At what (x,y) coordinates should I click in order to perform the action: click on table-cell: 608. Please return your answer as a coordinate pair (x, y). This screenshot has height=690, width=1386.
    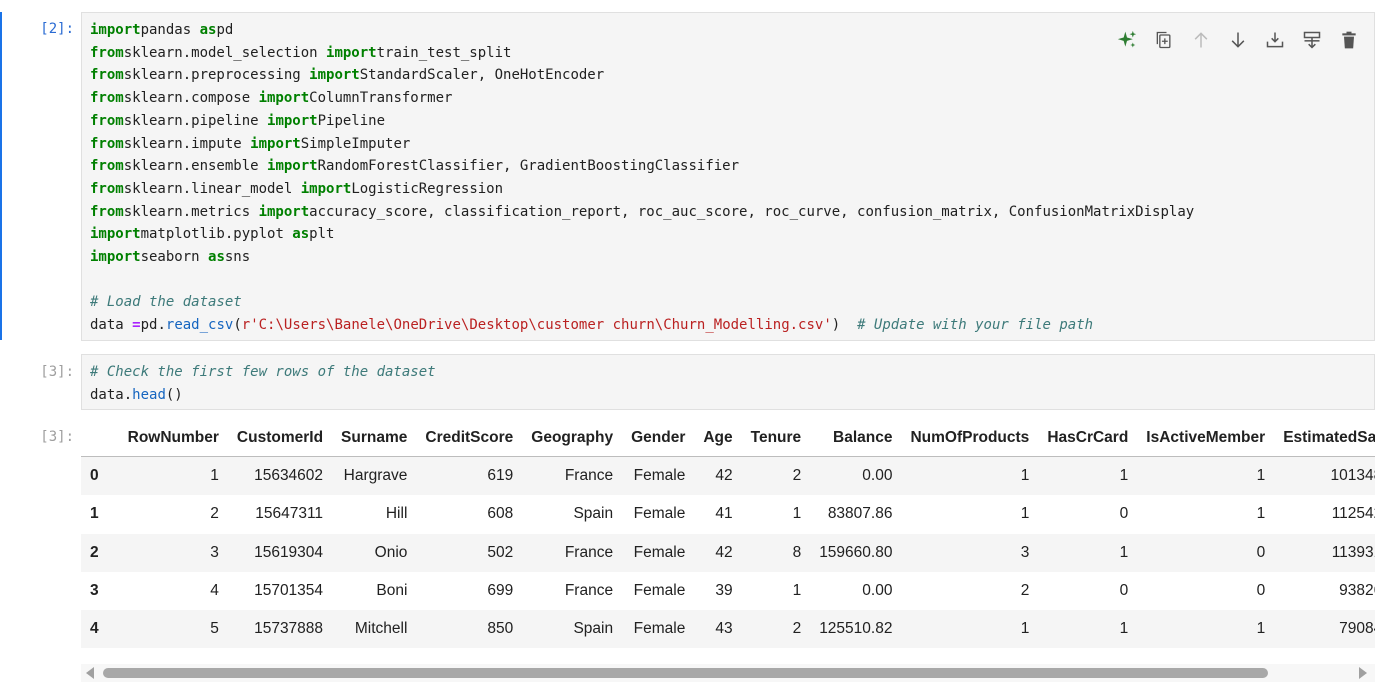
    Looking at the image, I should click on (500, 514).